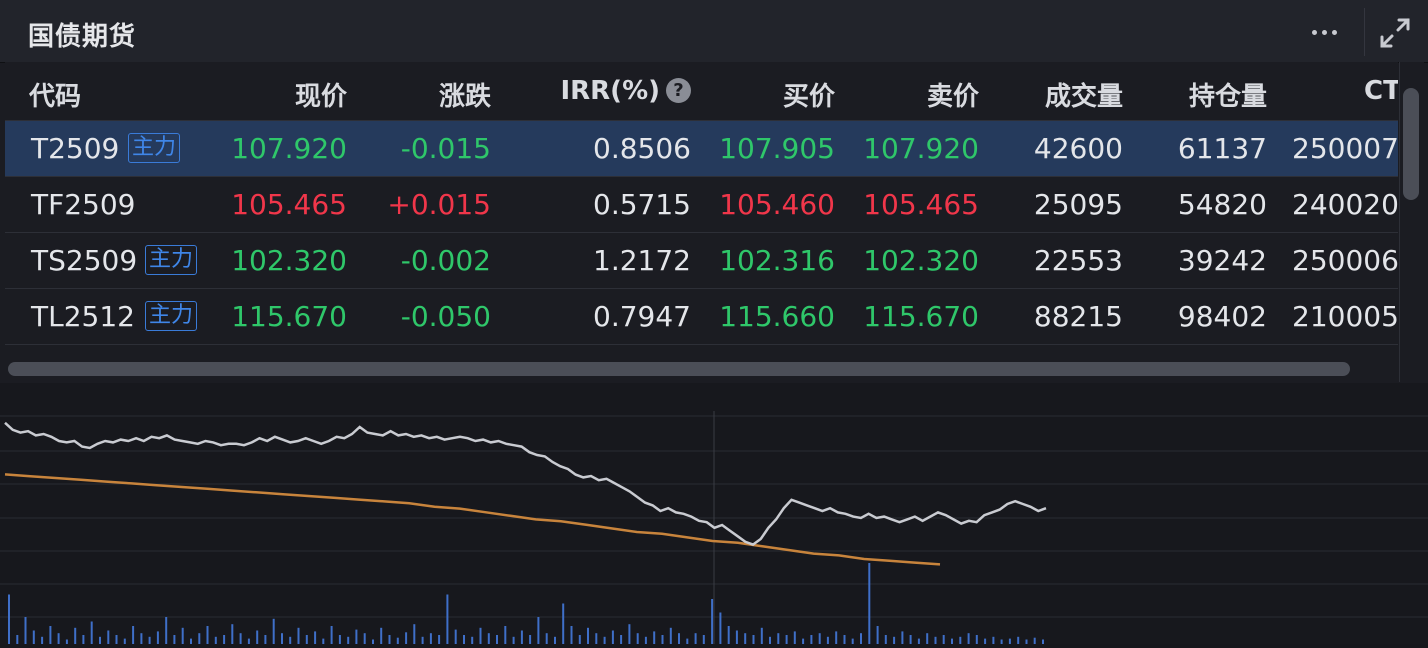  Describe the element at coordinates (1381, 91) in the screenshot. I see `col-header-ct: CT` at that location.